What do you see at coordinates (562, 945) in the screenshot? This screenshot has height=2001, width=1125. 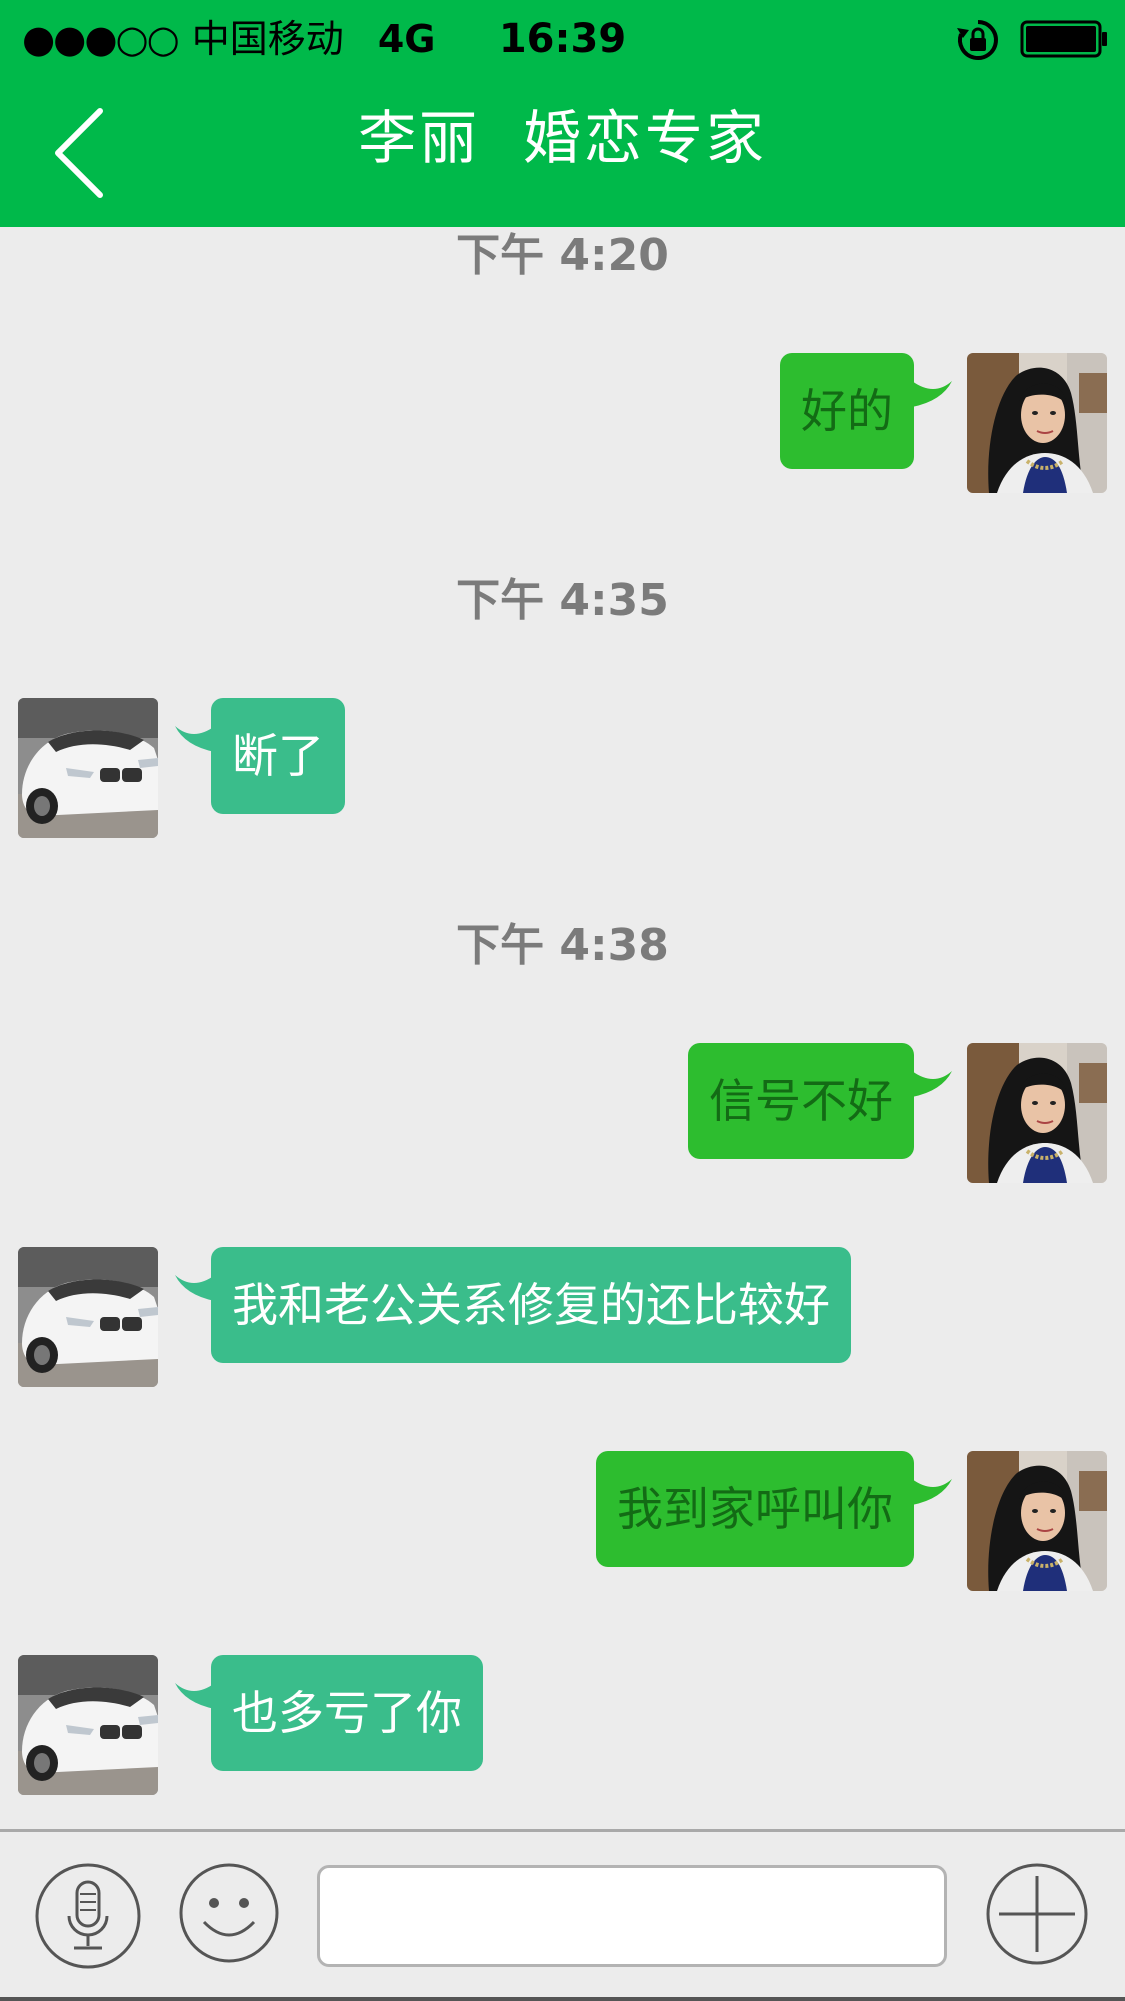 I see `message-timestamp: 下午 4:38` at bounding box center [562, 945].